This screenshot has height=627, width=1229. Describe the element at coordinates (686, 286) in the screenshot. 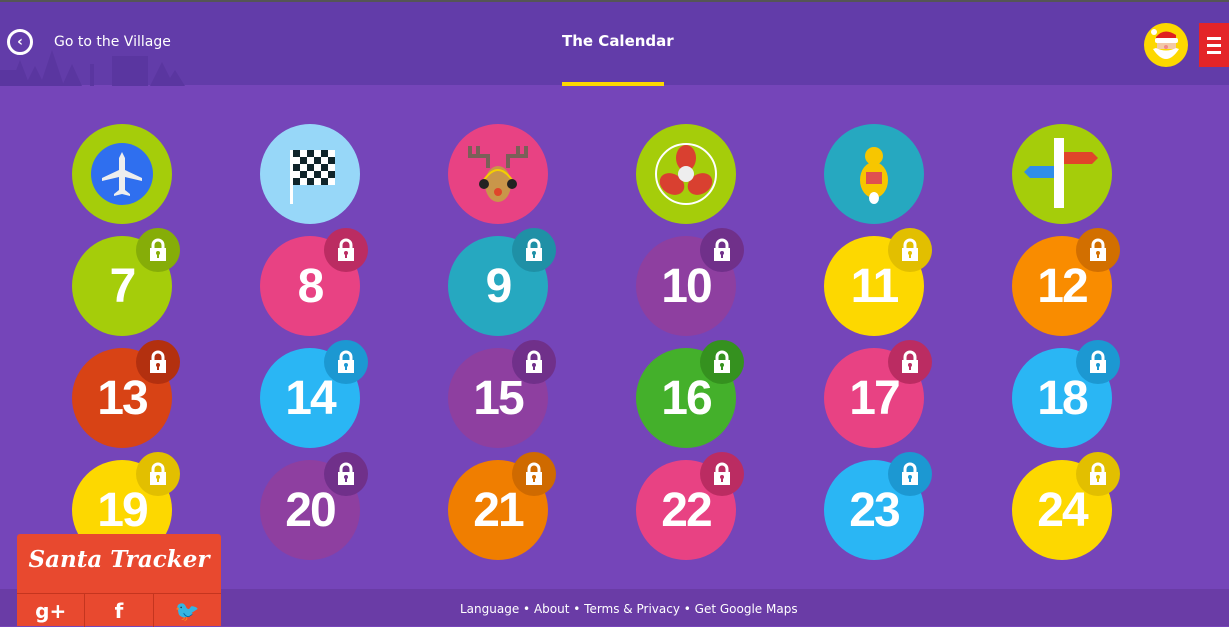

I see `day-number: 10` at that location.